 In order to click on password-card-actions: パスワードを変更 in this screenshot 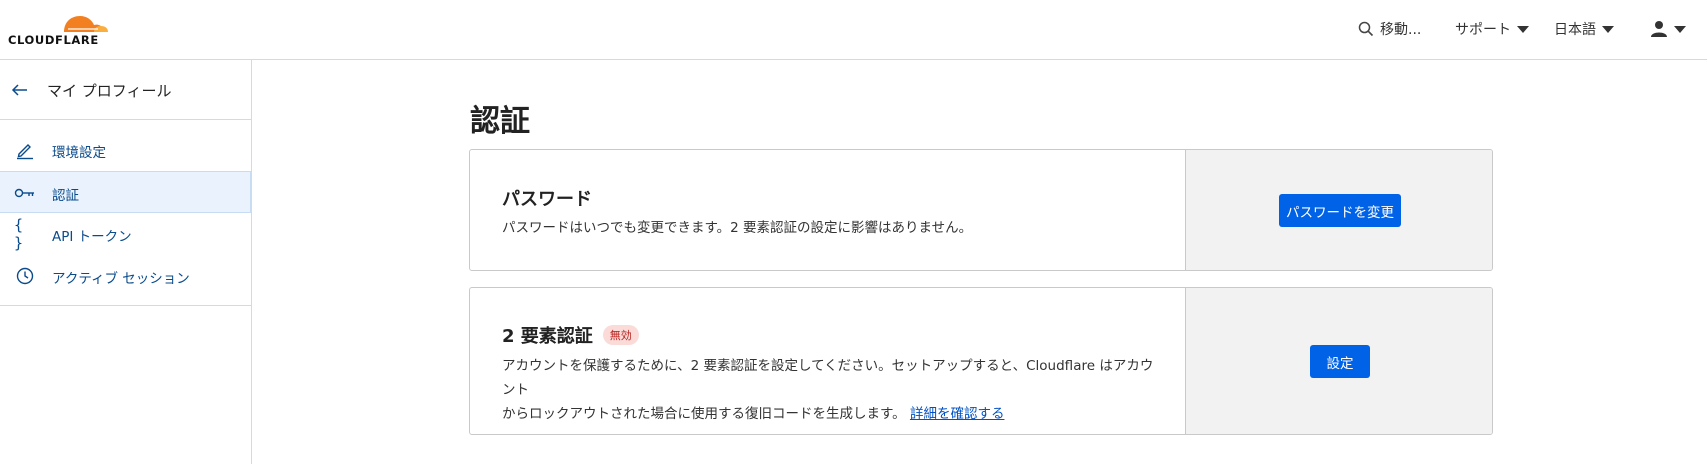, I will do `click(1338, 210)`.